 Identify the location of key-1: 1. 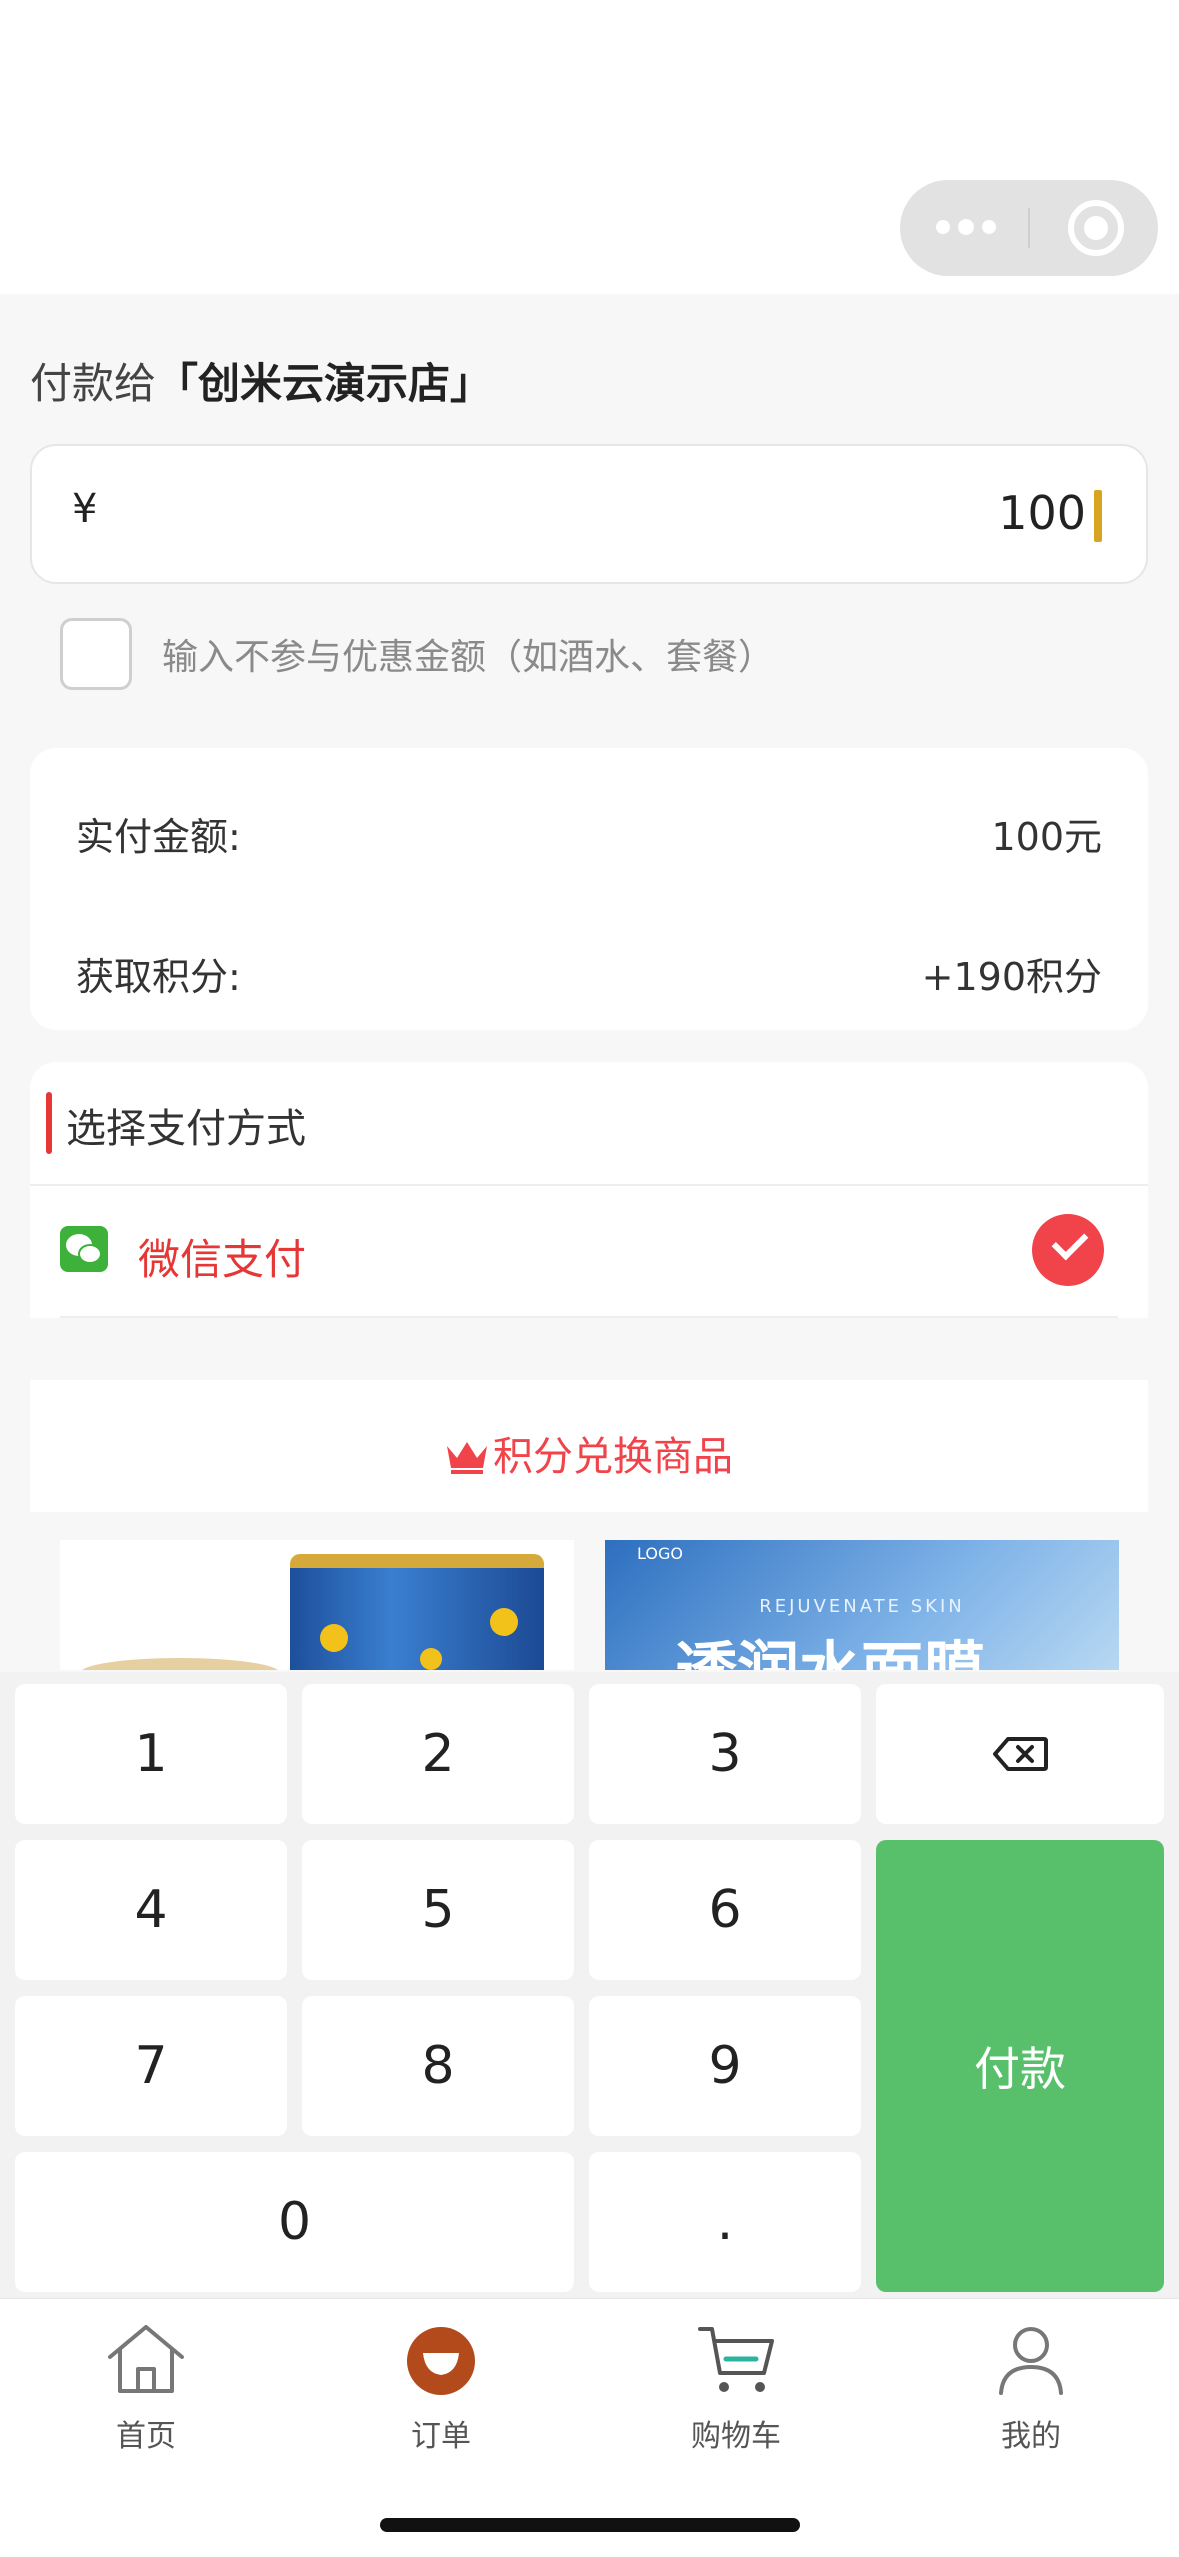
(151, 1754).